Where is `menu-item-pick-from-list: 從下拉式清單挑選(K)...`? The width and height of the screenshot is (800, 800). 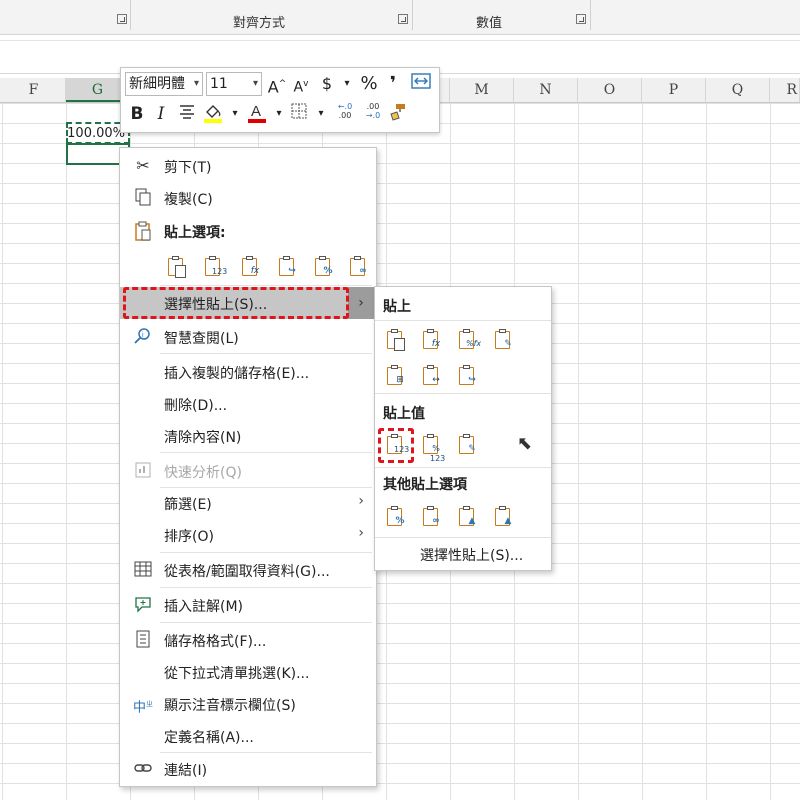
menu-item-pick-from-list: 從下拉式清單挑選(K)... is located at coordinates (247, 672).